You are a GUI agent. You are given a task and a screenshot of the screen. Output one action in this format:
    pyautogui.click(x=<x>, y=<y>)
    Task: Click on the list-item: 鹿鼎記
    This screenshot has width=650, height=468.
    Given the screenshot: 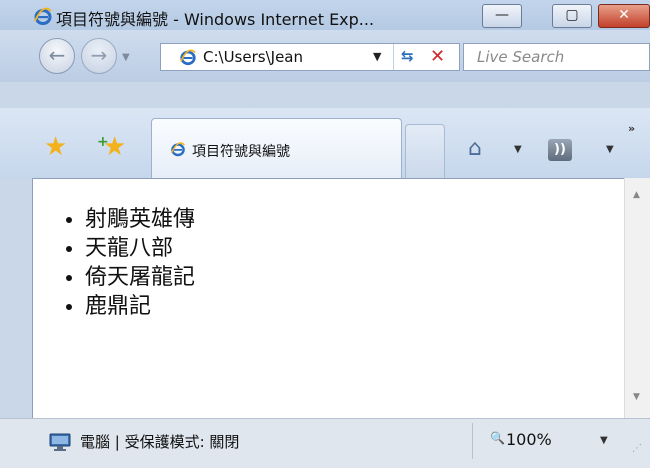 What is the action you would take?
    pyautogui.click(x=140, y=306)
    